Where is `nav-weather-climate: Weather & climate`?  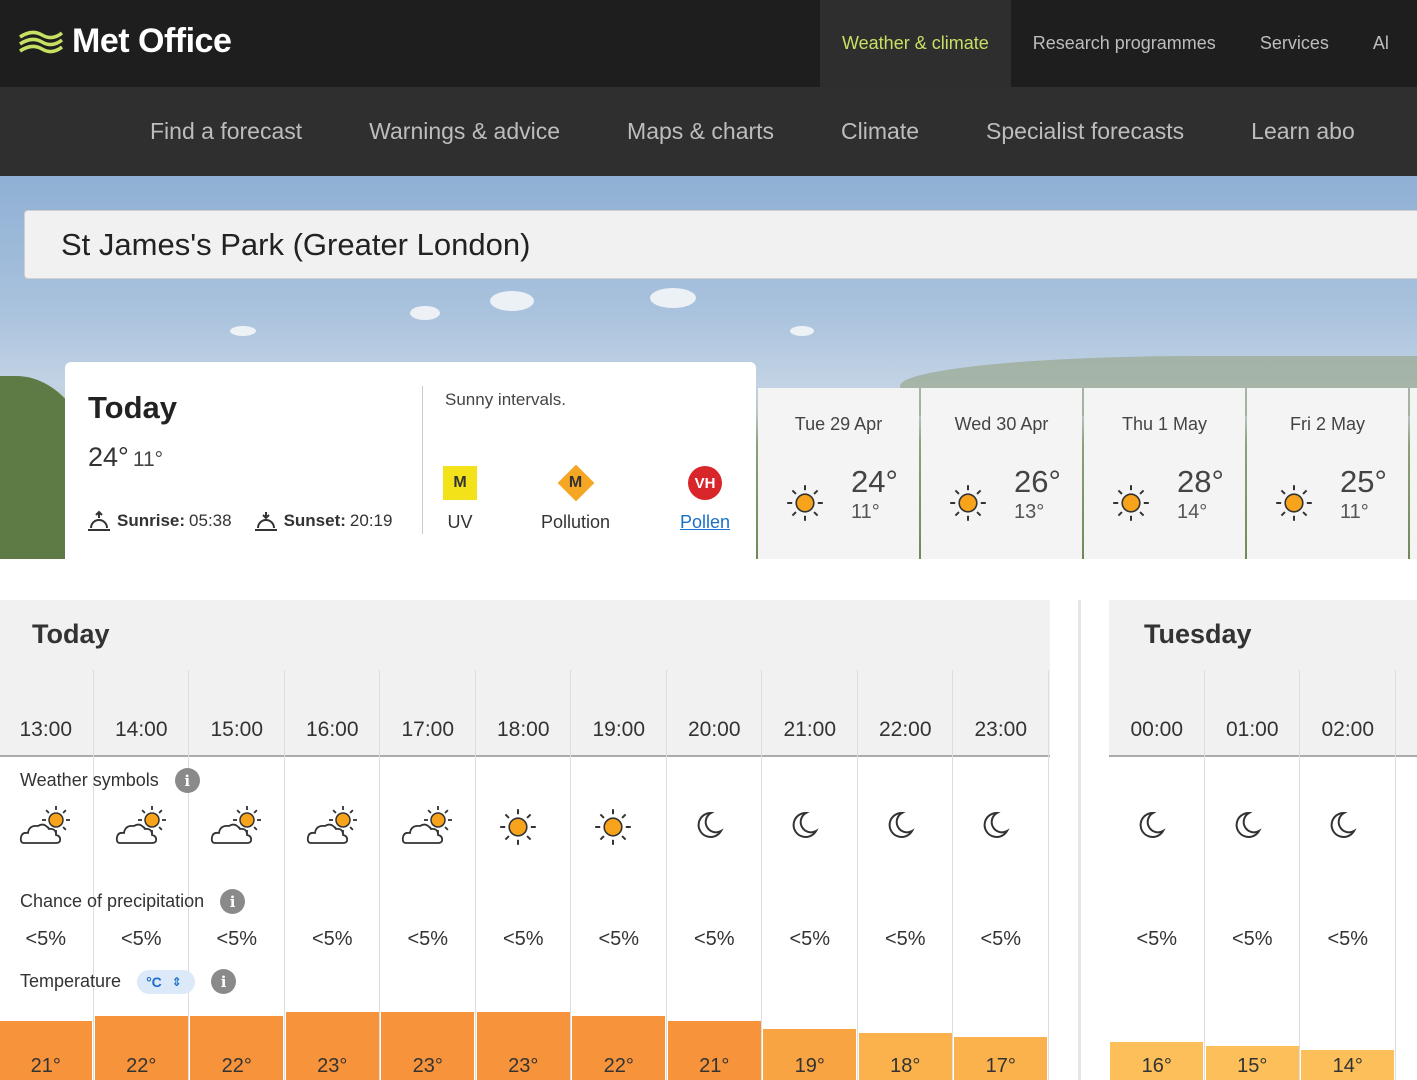
nav-weather-climate: Weather & climate is located at coordinates (915, 43).